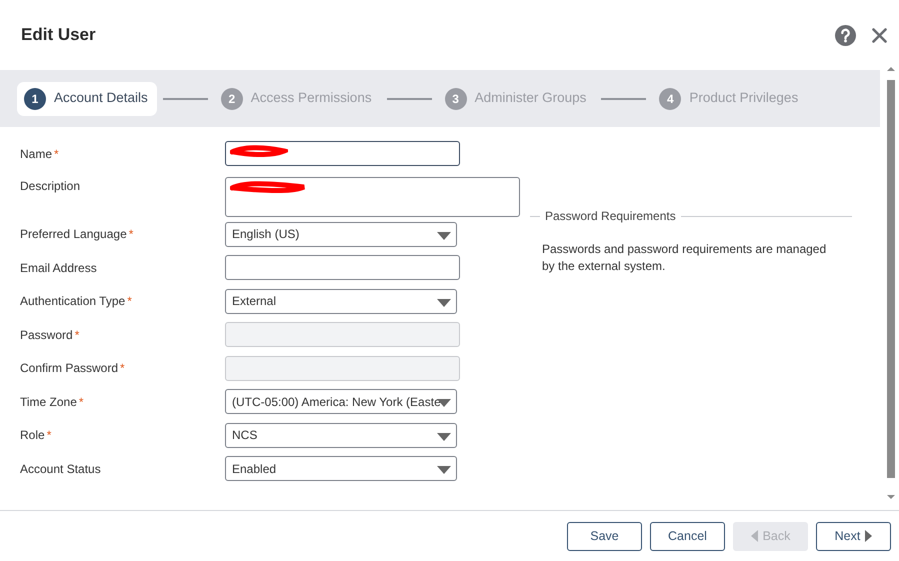 The image size is (899, 561). What do you see at coordinates (69, 368) in the screenshot?
I see `field-label: Confirm Password` at bounding box center [69, 368].